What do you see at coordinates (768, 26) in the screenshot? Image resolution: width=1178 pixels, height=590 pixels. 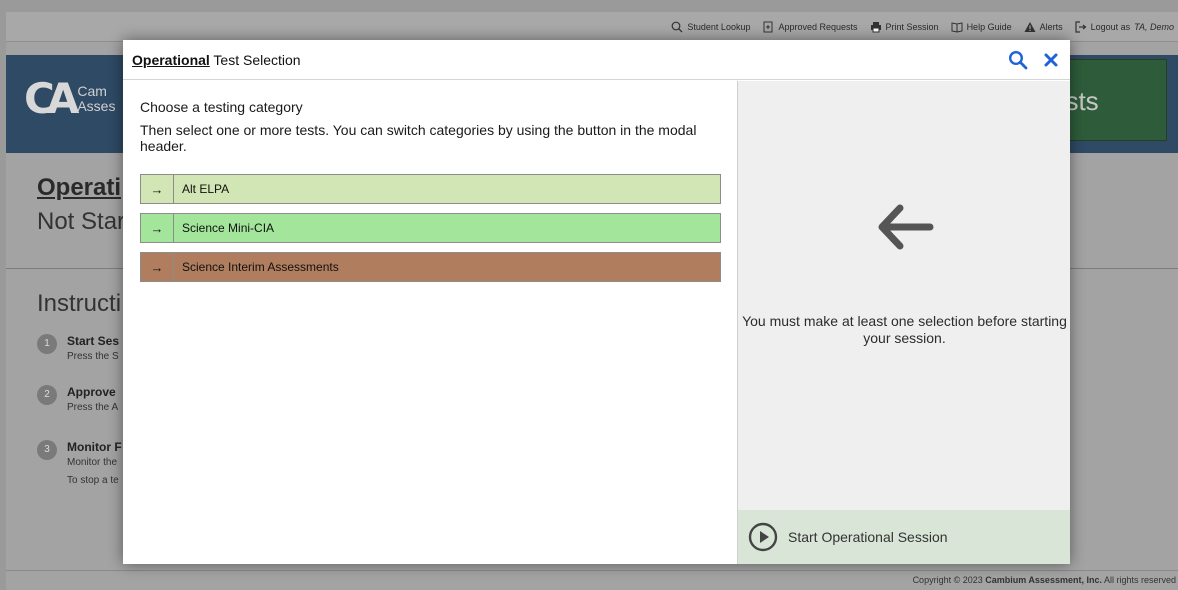 I see `document-plus-icon` at bounding box center [768, 26].